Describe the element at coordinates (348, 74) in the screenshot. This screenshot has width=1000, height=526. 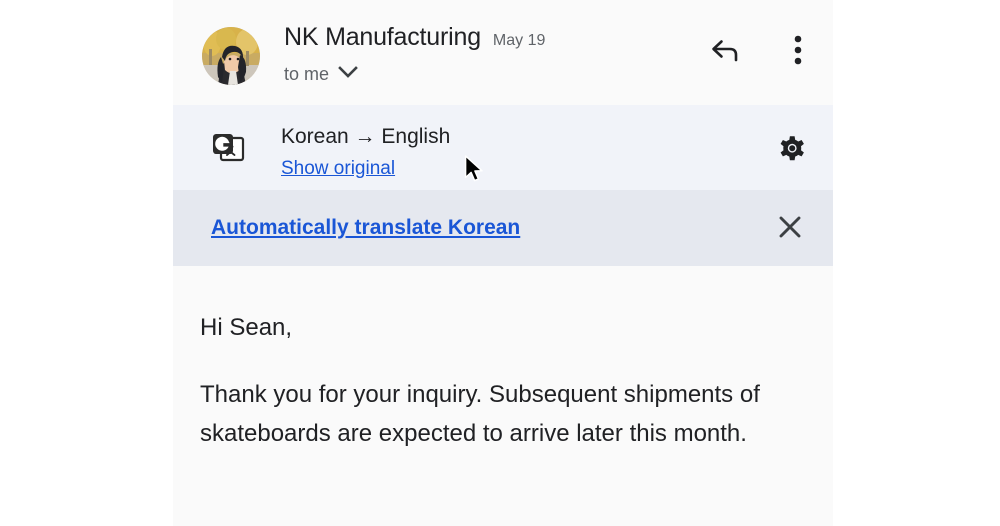
I see `chevron-down-icon` at that location.